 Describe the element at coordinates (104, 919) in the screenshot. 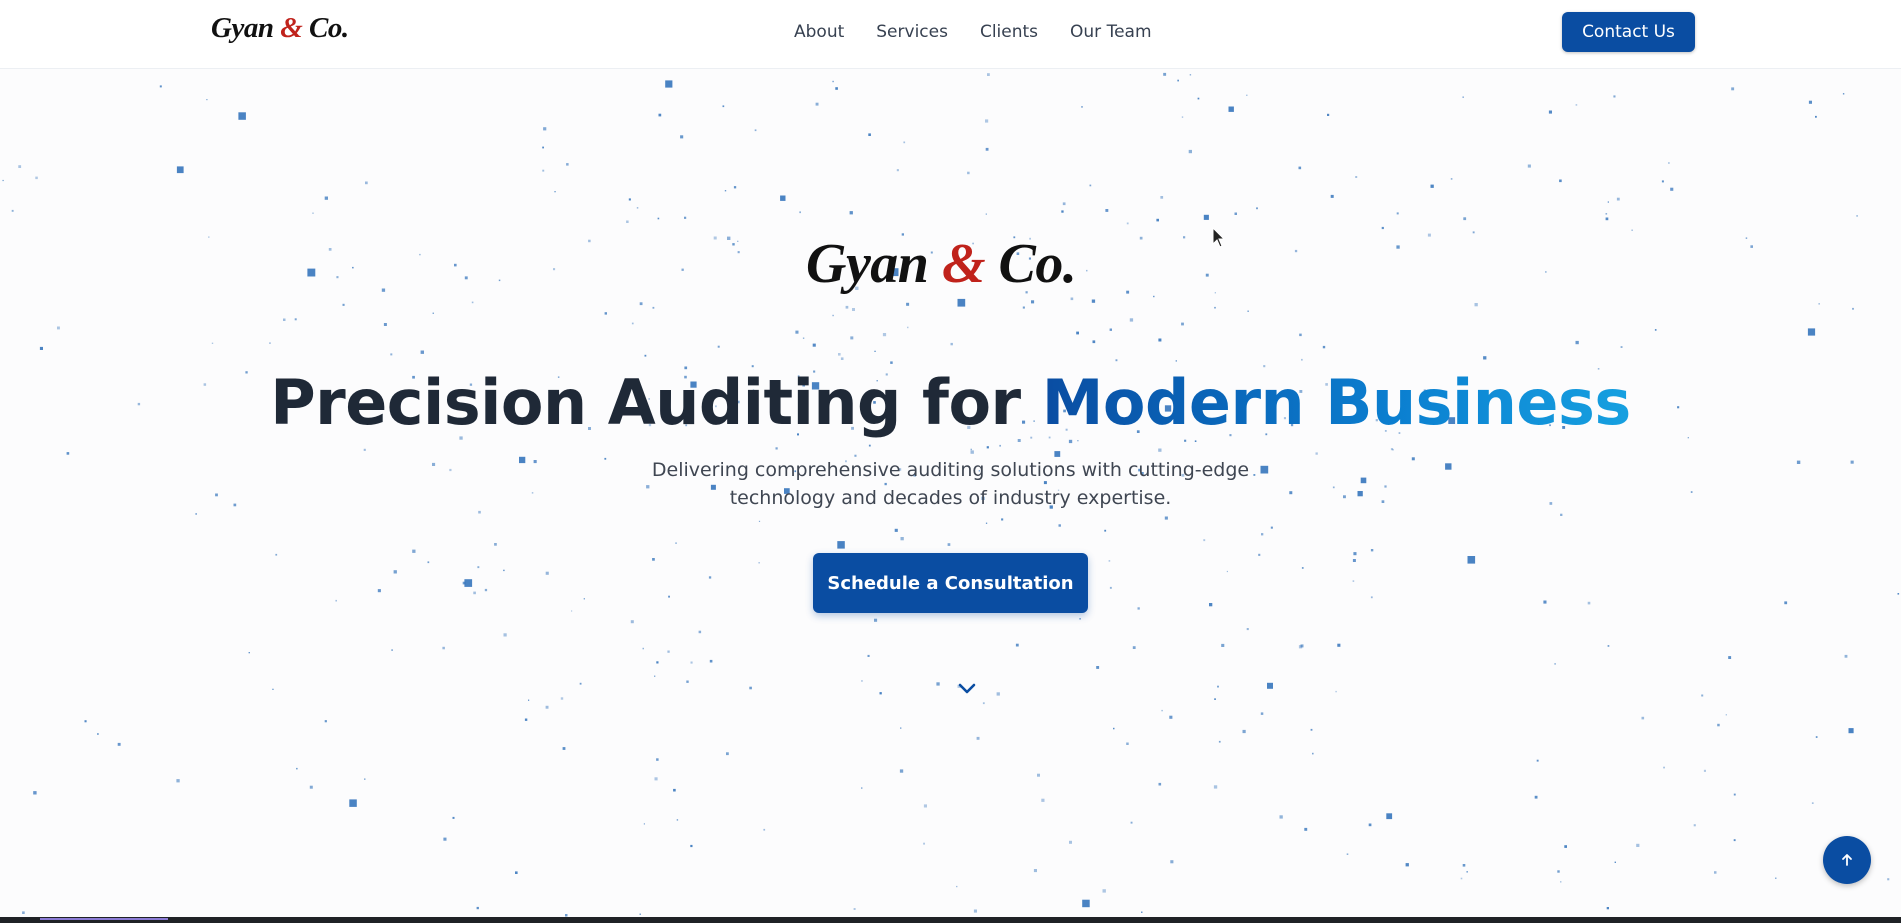

I see `taskbar-item` at that location.